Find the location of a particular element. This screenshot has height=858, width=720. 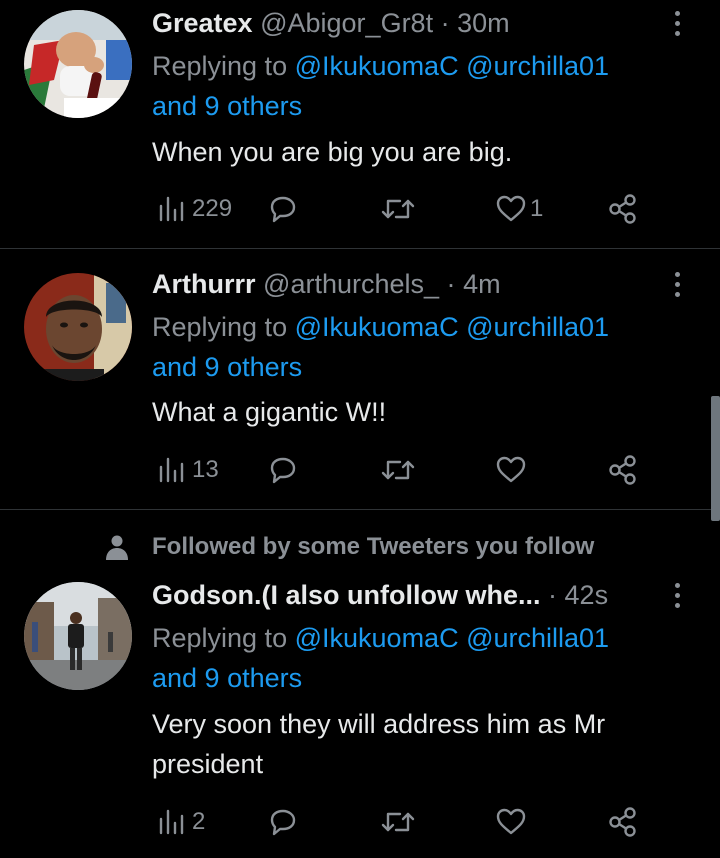

views-count: 13 is located at coordinates (205, 469).